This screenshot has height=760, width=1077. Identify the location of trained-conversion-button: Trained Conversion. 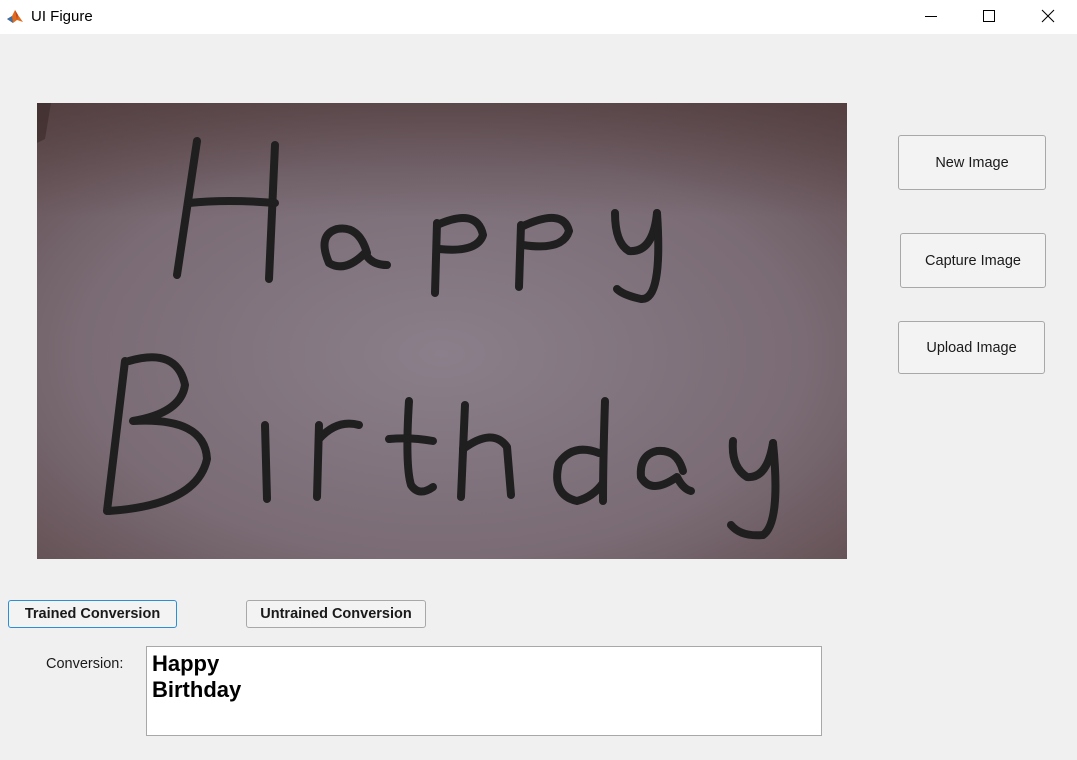
(92, 614).